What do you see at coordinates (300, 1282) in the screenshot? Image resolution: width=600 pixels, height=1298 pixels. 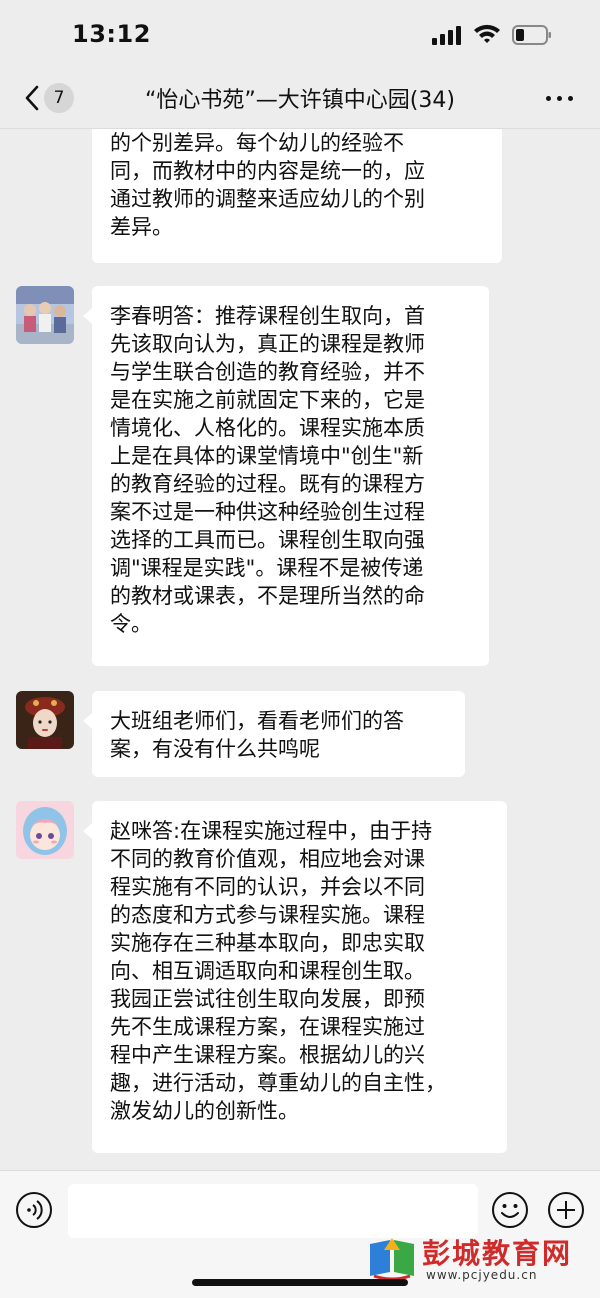 I see `home-indicator` at bounding box center [300, 1282].